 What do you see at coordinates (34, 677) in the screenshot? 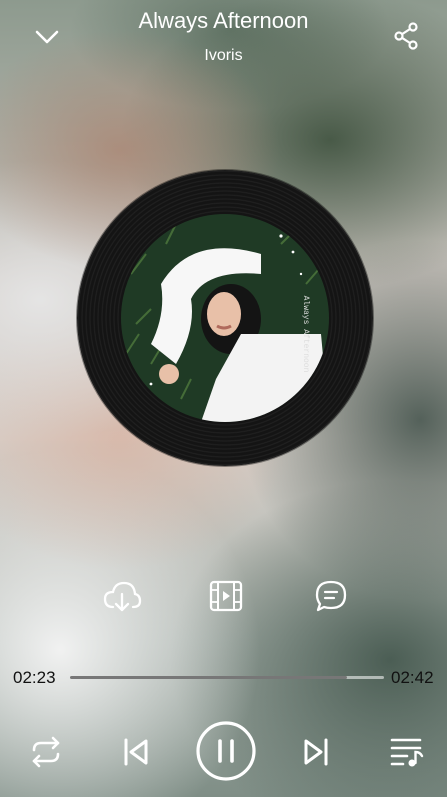
I see `elapsed-time: 02:23` at bounding box center [34, 677].